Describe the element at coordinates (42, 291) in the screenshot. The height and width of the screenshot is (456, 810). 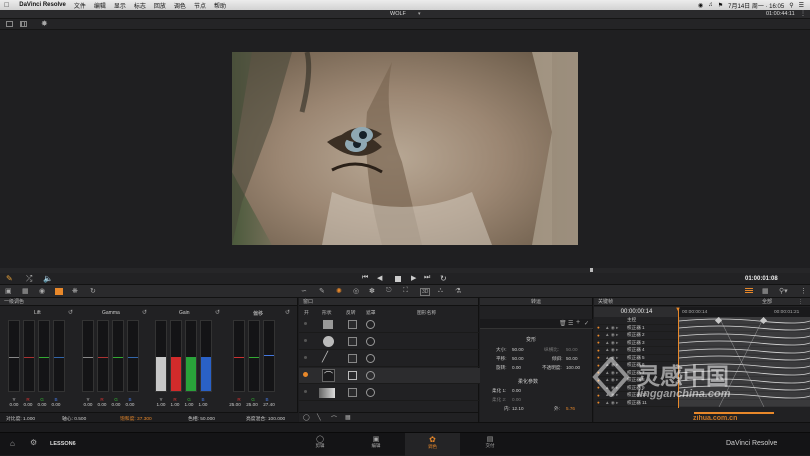
I see `color-wheels-icon: ◉` at that location.